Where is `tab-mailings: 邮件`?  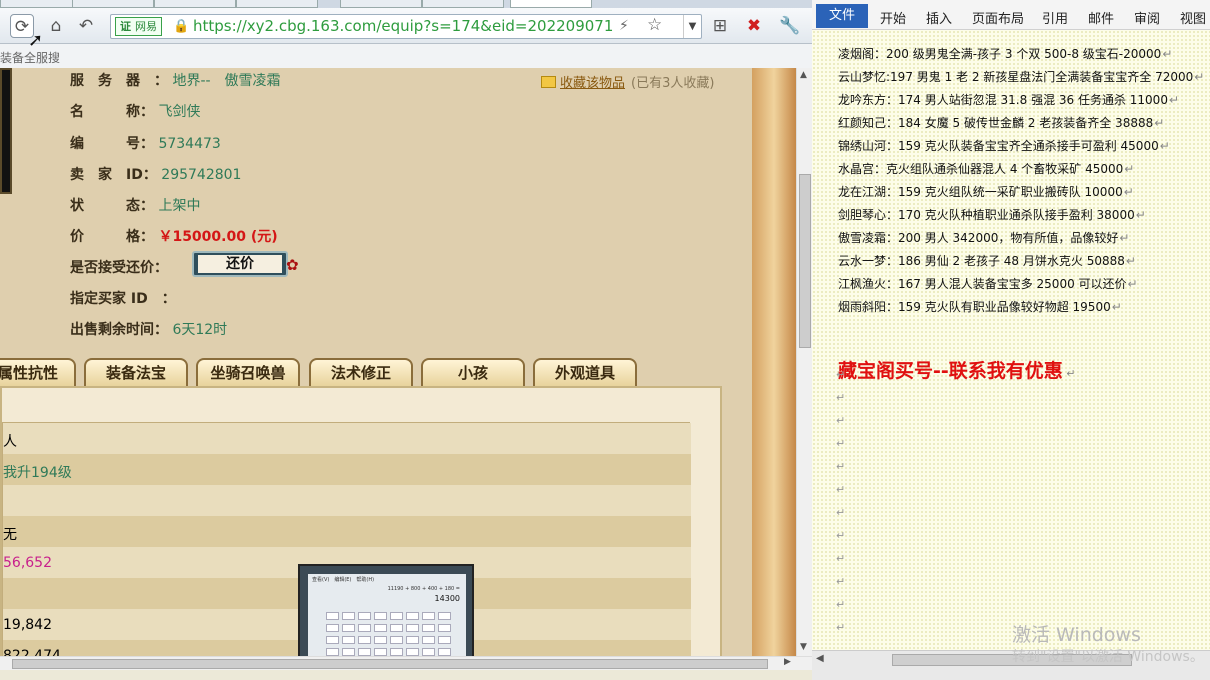 tab-mailings: 邮件 is located at coordinates (1101, 17).